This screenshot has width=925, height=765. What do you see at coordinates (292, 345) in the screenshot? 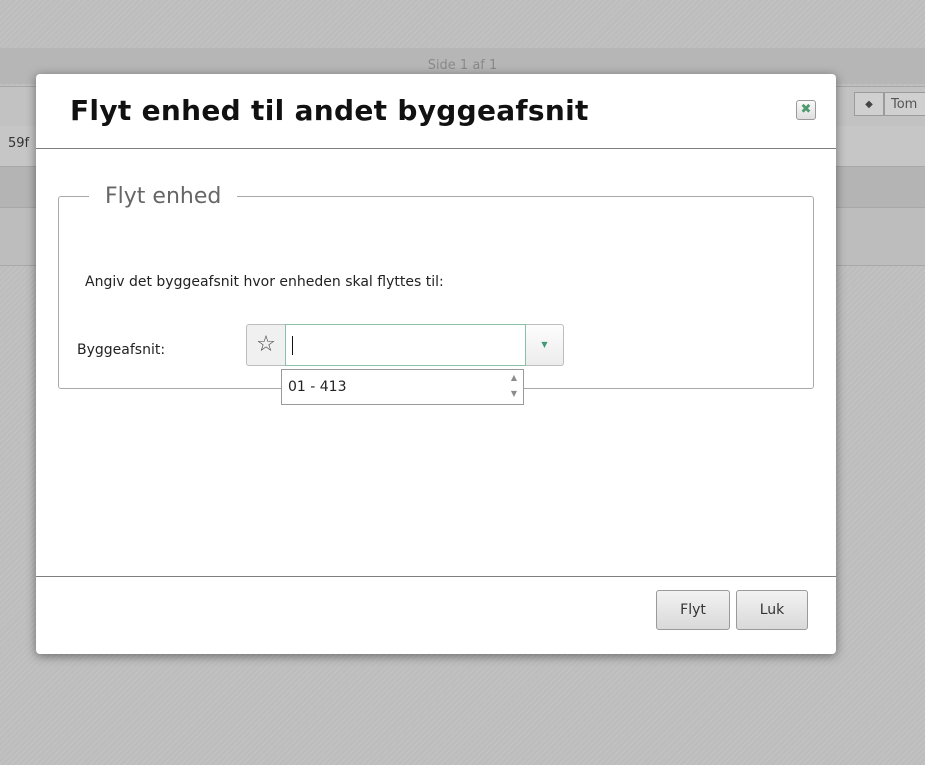
I see `text-cursor` at bounding box center [292, 345].